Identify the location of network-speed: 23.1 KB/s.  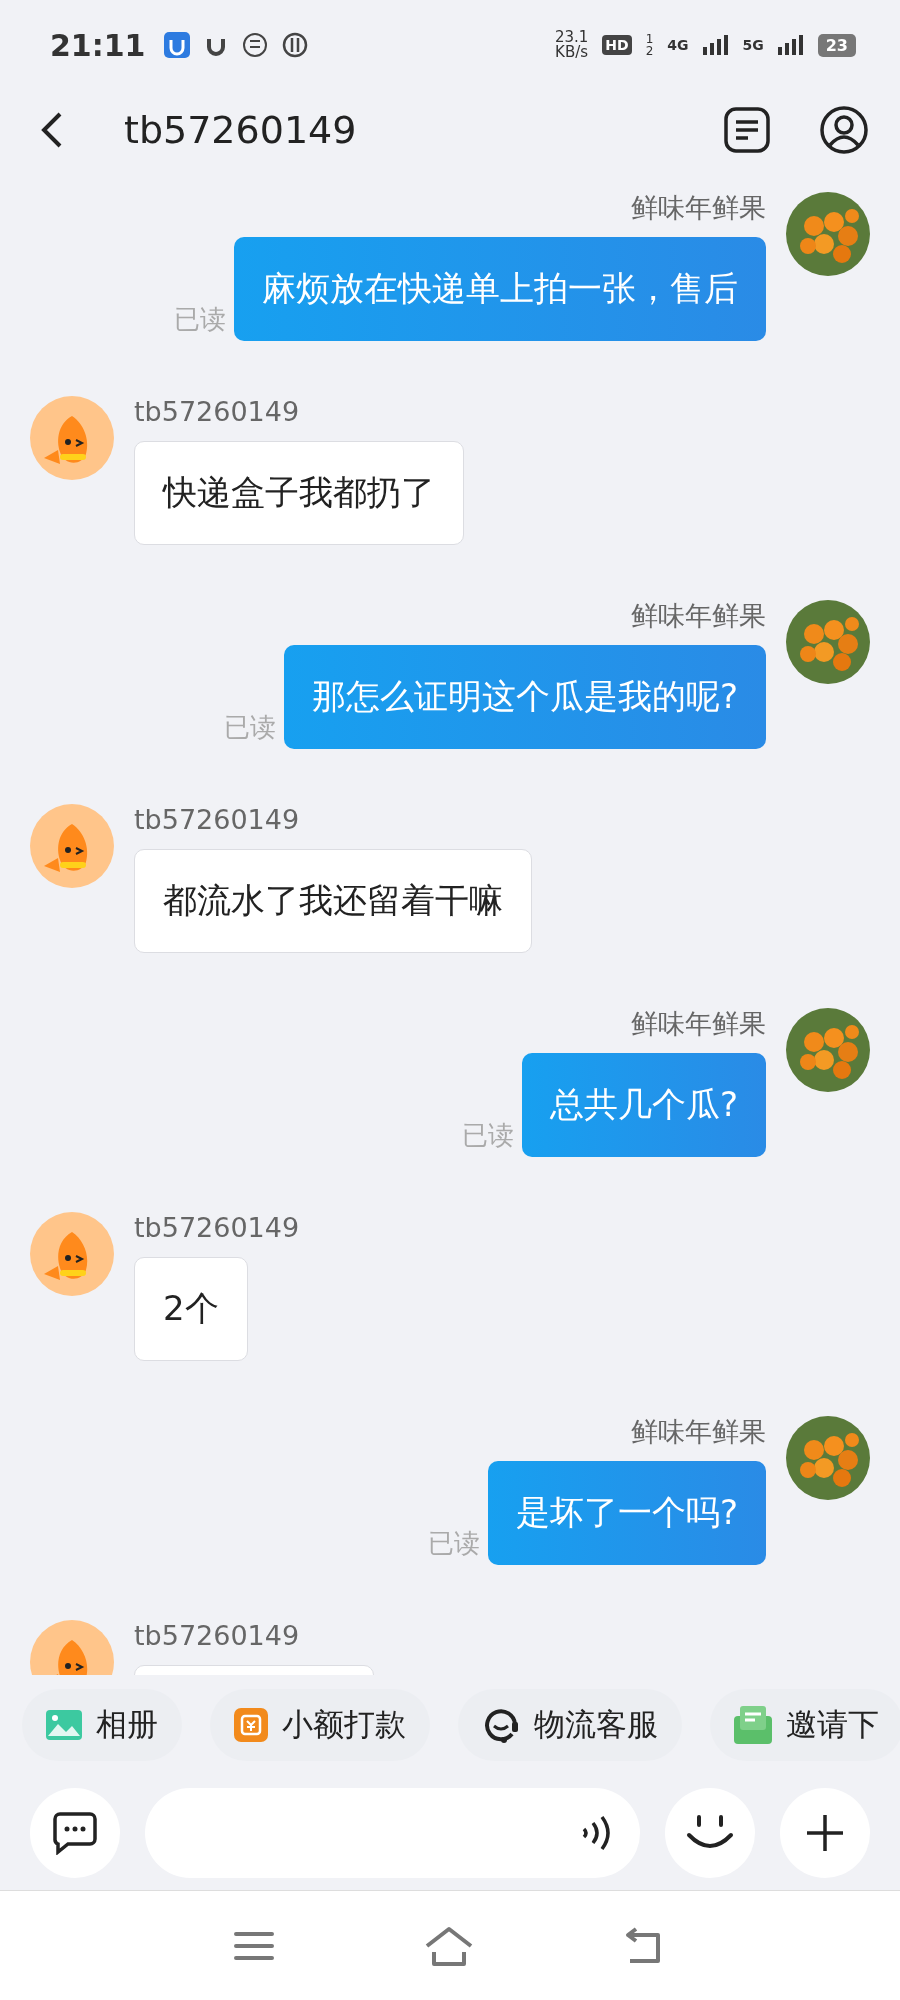
(571, 45).